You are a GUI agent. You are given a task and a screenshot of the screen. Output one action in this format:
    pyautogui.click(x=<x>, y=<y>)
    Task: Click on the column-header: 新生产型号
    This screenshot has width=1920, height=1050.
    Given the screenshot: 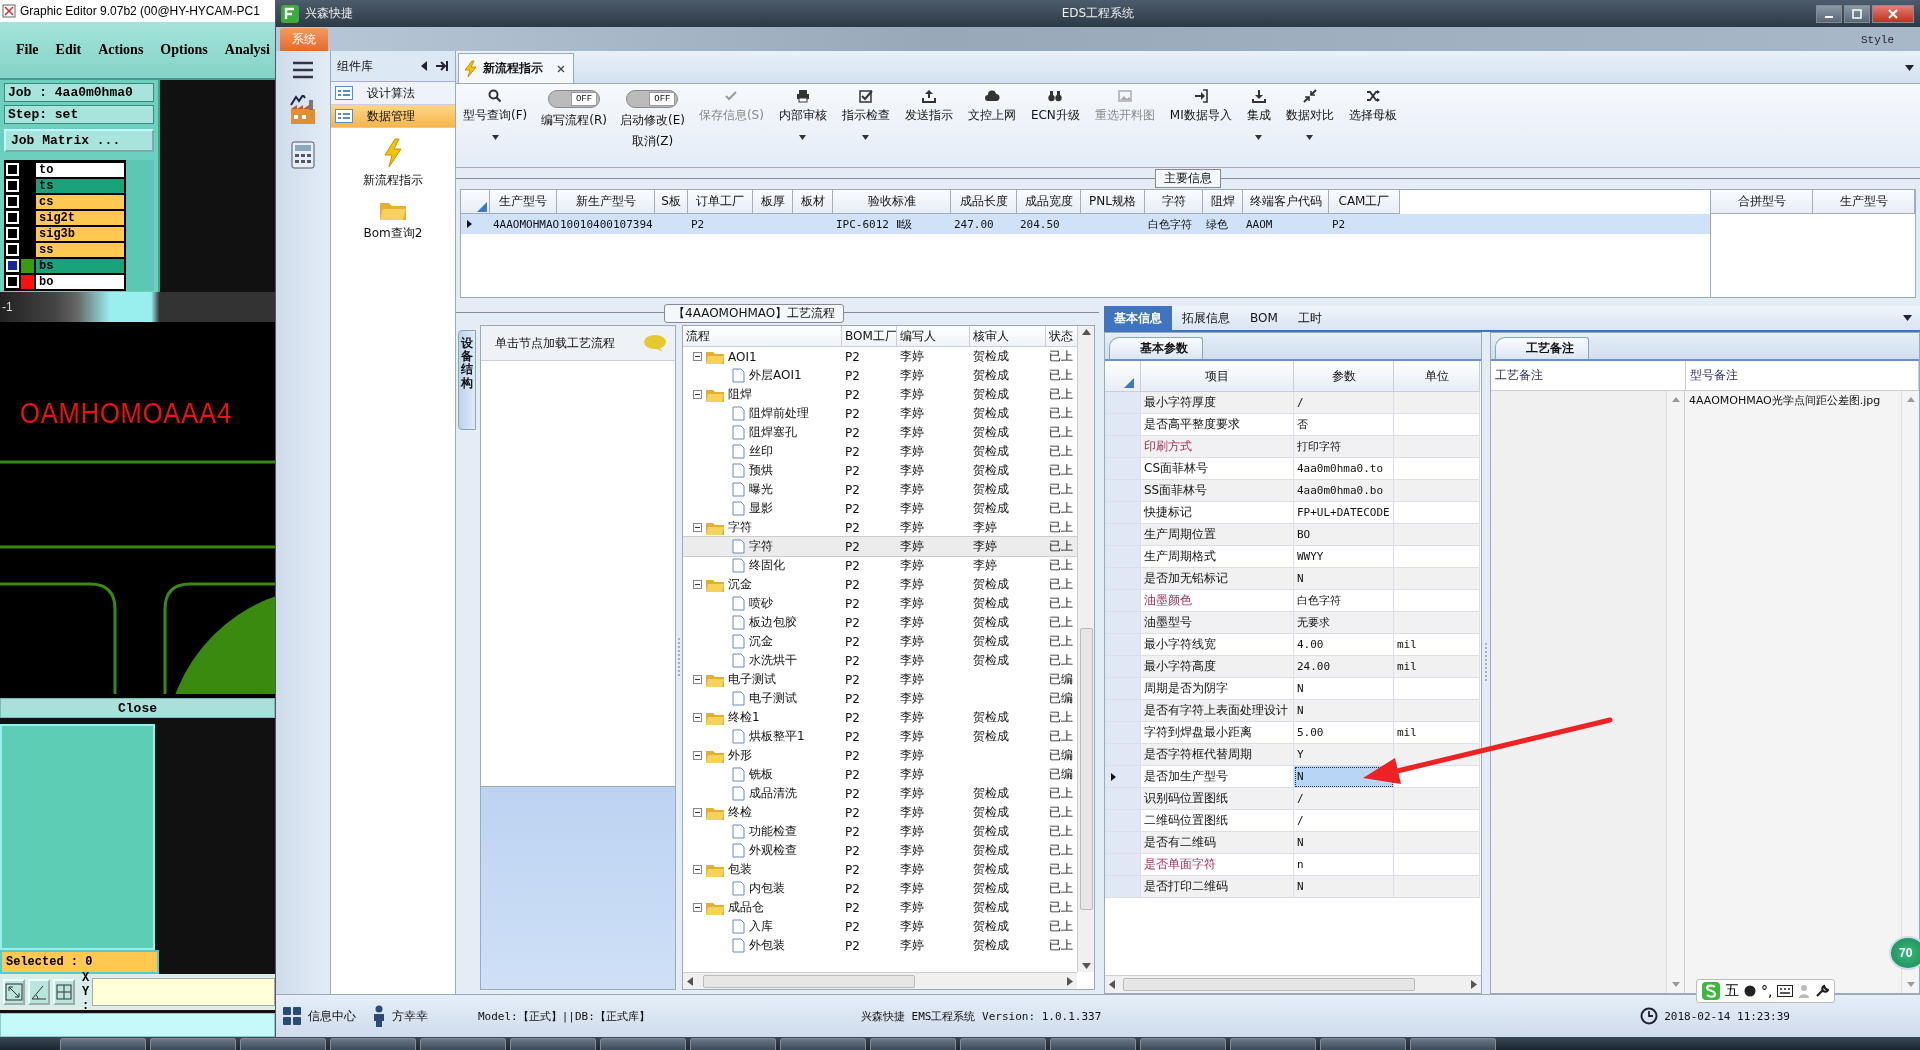 What is the action you would take?
    pyautogui.click(x=606, y=202)
    